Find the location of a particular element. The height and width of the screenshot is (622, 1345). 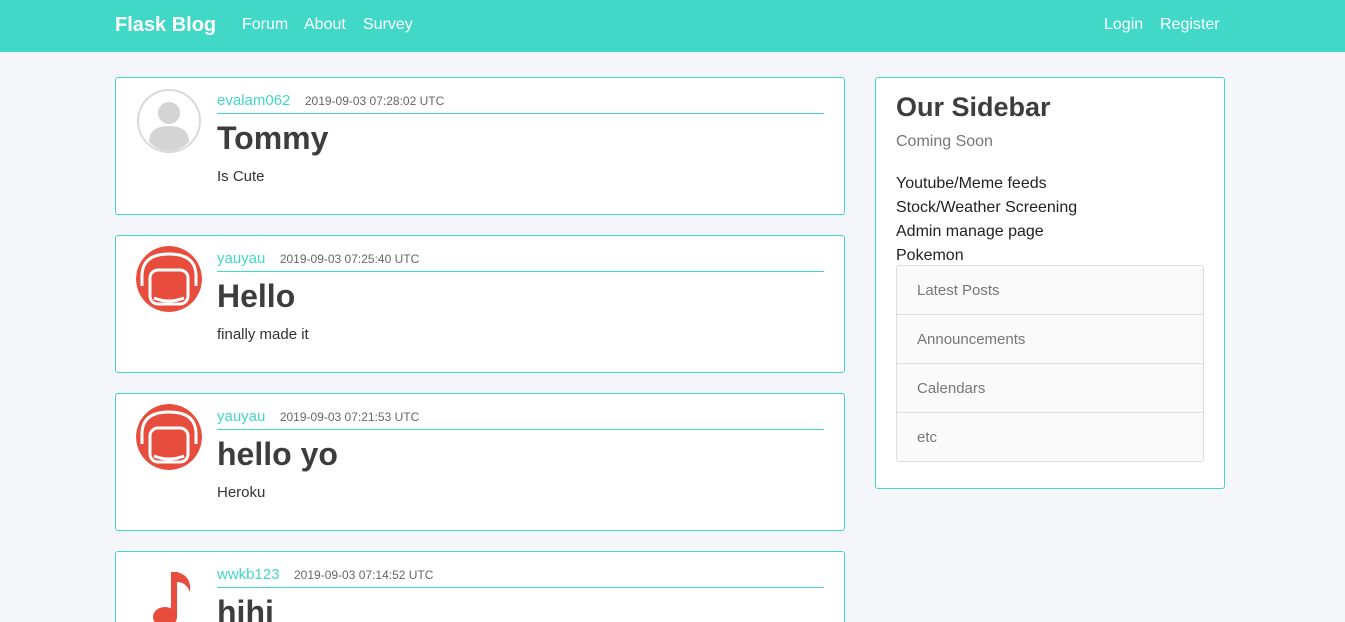

sidebar-feature-item: Stock/Weather Screening is located at coordinates (987, 207).